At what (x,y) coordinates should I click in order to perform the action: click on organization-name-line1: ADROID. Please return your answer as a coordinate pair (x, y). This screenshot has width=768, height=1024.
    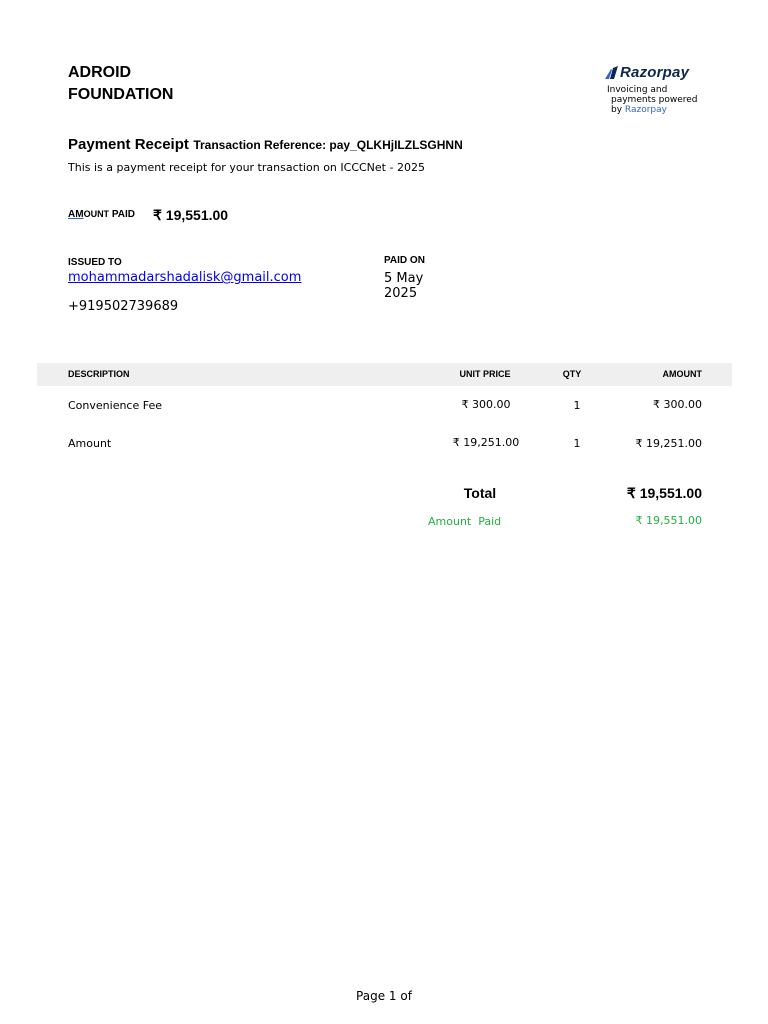
    Looking at the image, I should click on (100, 72).